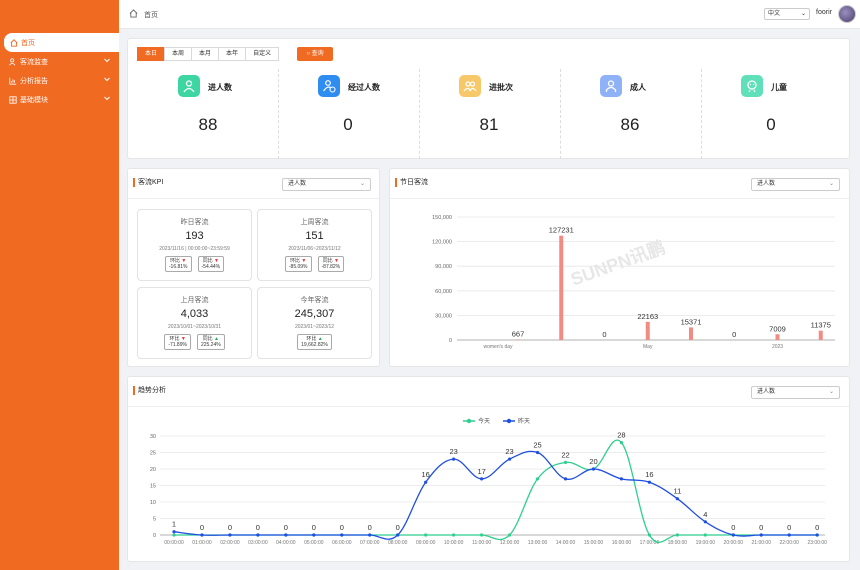 The height and width of the screenshot is (570, 860). What do you see at coordinates (194, 300) in the screenshot?
I see `kpi-title: 上月客流` at bounding box center [194, 300].